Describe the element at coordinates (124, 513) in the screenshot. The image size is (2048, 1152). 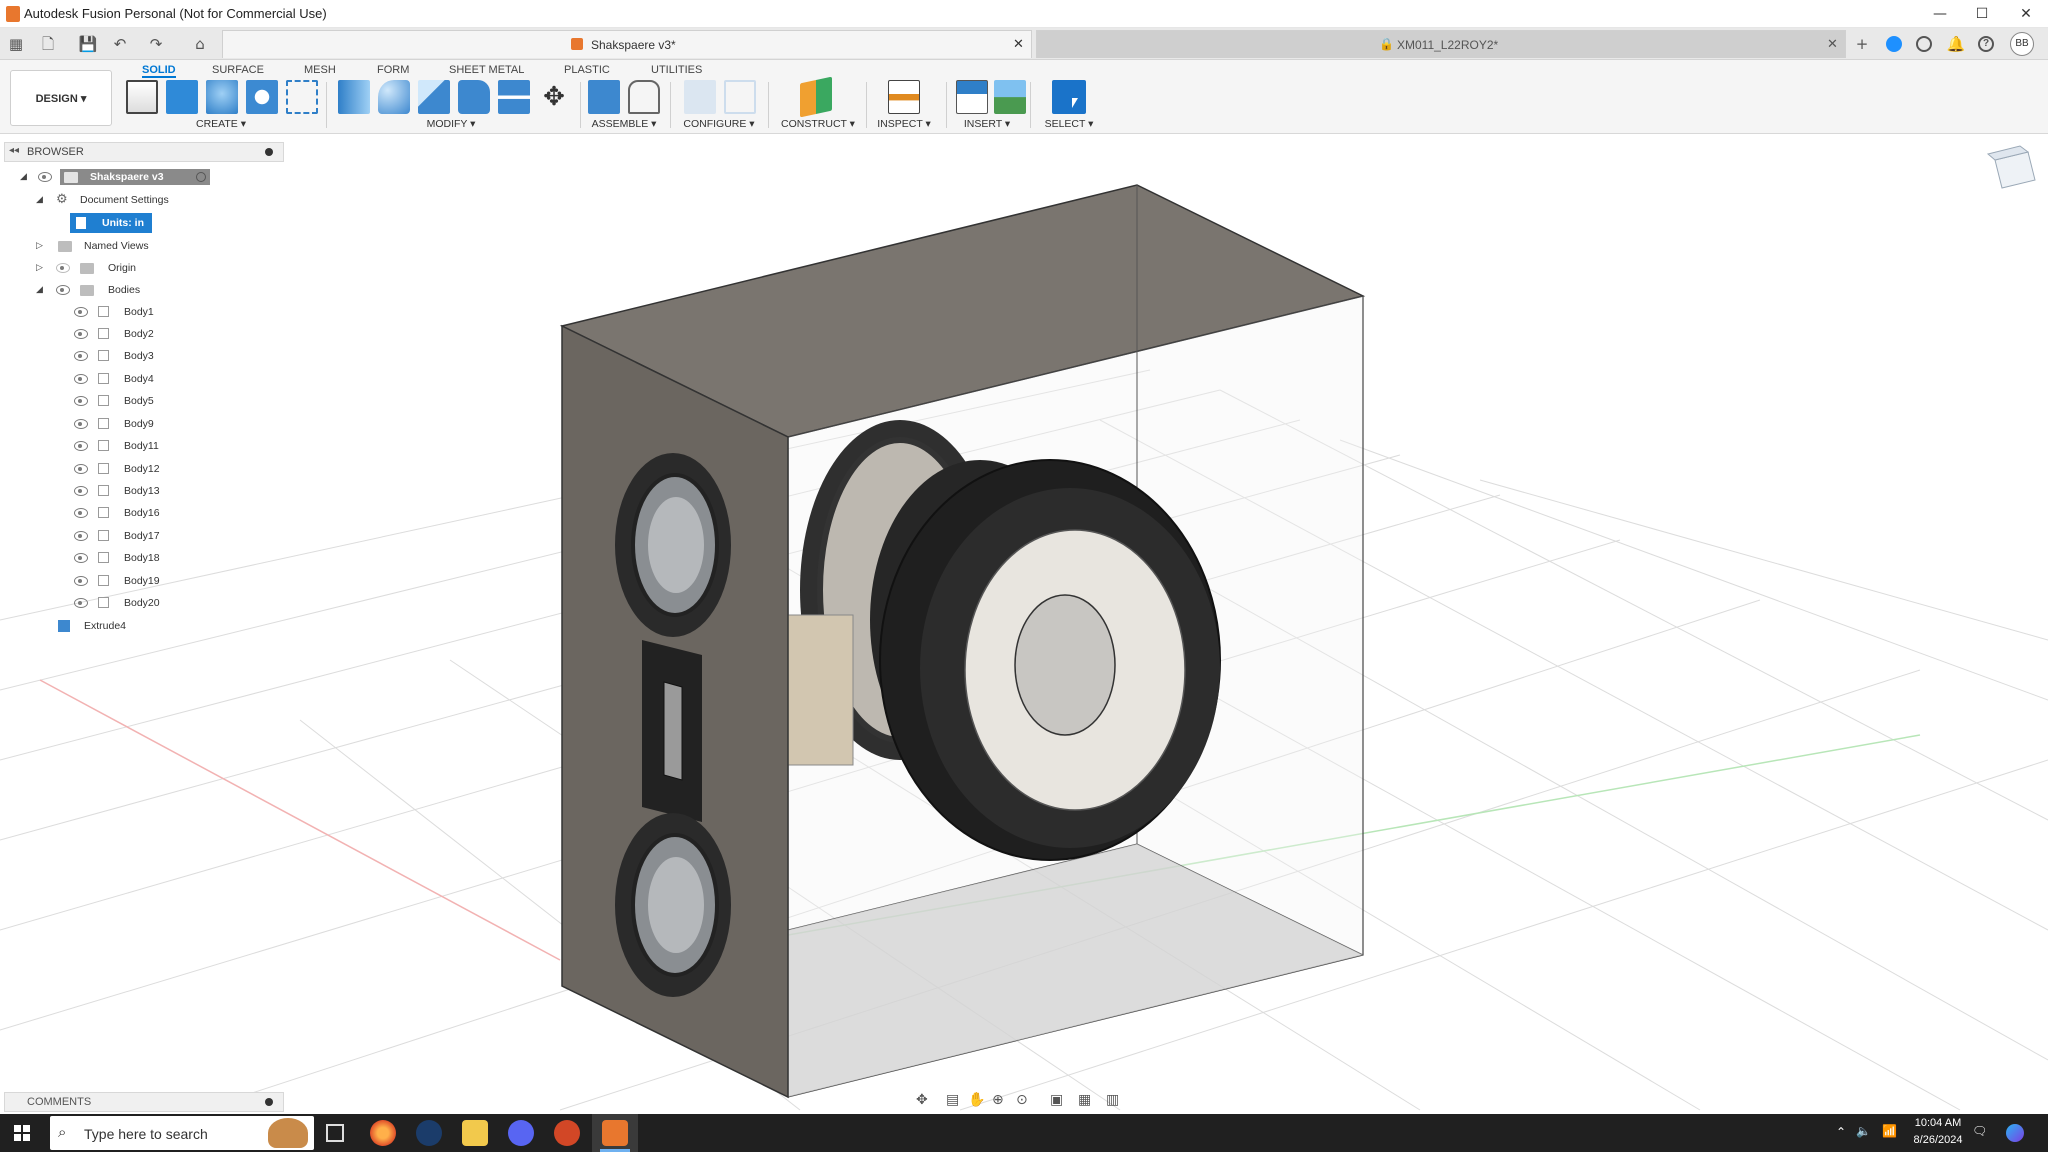
I see `tree-body-item: Body16` at that location.